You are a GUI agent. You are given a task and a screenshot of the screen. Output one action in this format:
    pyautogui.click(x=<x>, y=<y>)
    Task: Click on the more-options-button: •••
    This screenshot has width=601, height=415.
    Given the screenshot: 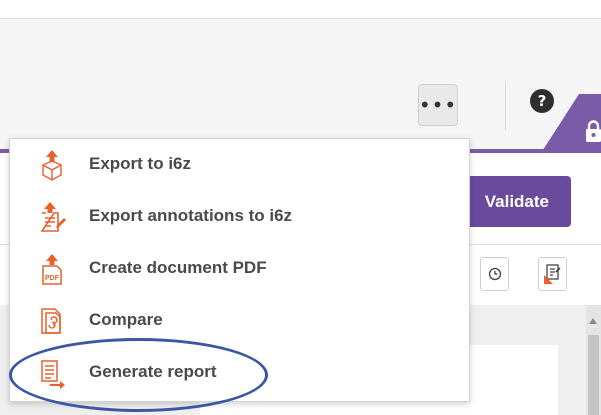 What is the action you would take?
    pyautogui.click(x=438, y=105)
    